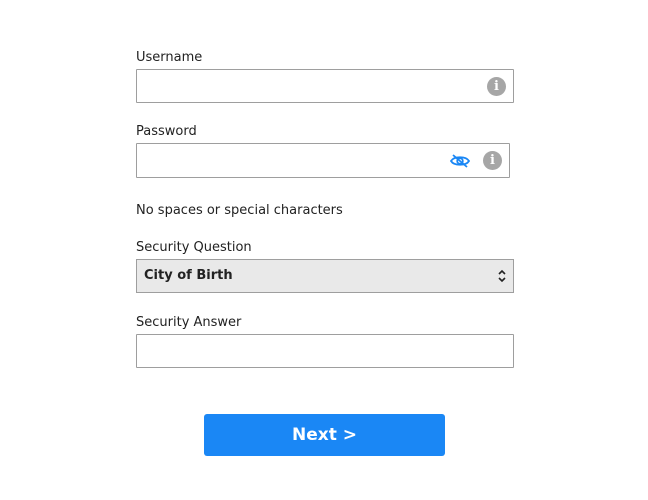 The image size is (648, 500). Describe the element at coordinates (460, 161) in the screenshot. I see `eye-slash-icon` at that location.